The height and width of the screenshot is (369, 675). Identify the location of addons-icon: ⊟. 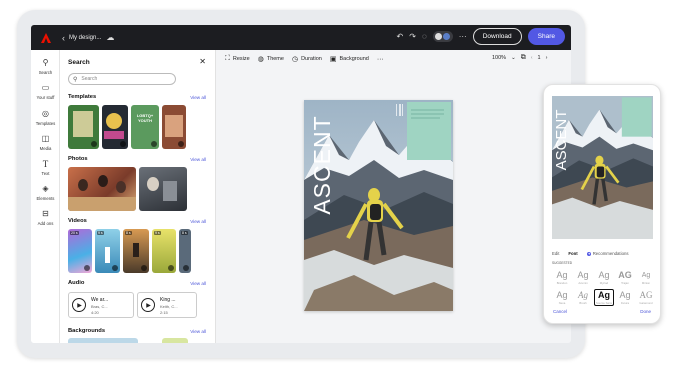
(45, 213).